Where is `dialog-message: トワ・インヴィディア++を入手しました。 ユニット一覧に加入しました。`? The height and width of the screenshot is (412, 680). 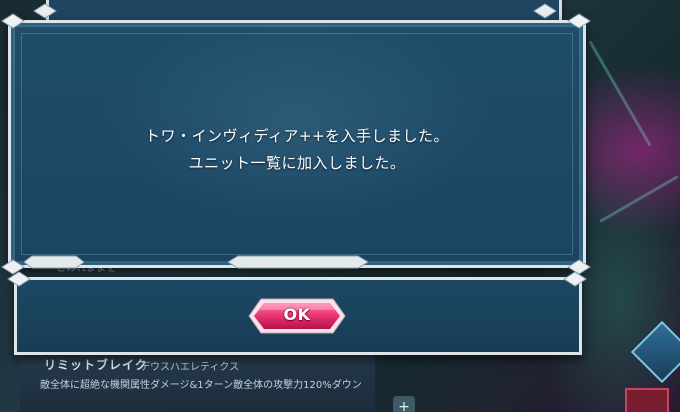
dialog-message: トワ・インヴィディア++を入手しました。 ユニット一覧に加入しました。 is located at coordinates (297, 150).